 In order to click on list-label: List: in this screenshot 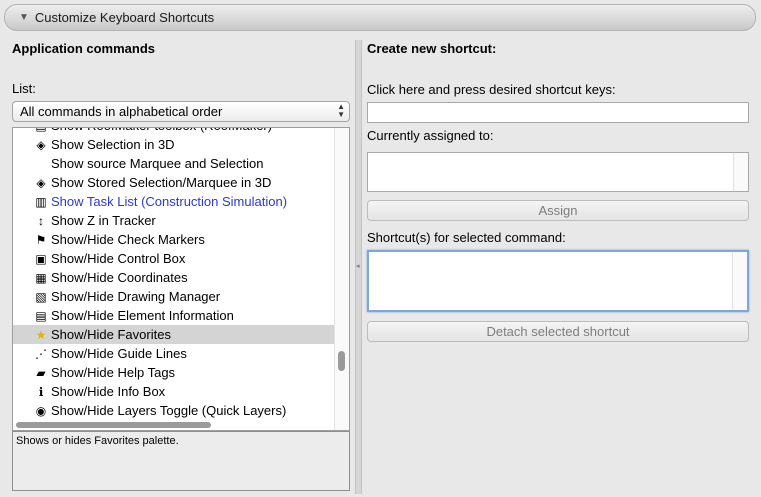, I will do `click(24, 88)`.